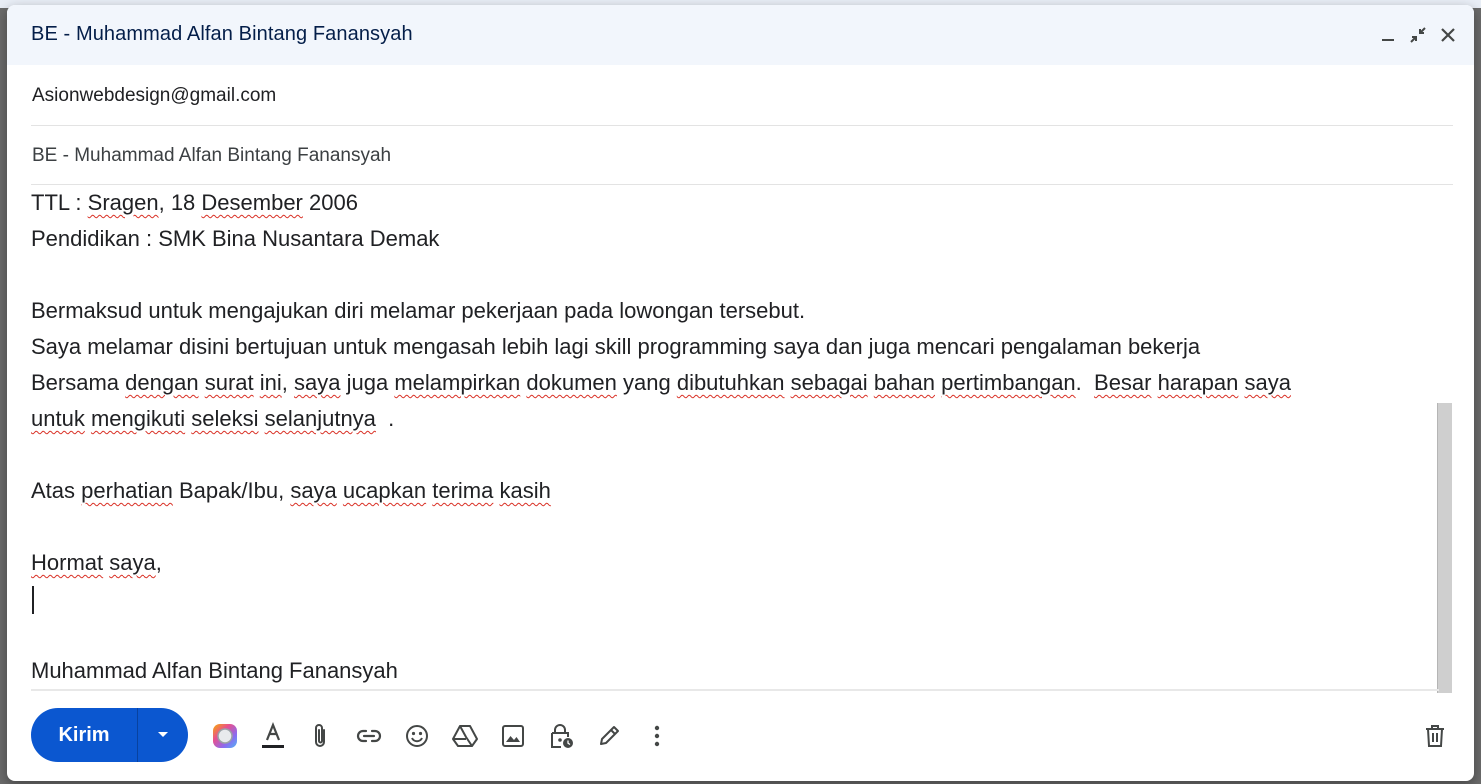 Image resolution: width=1481 pixels, height=784 pixels. Describe the element at coordinates (33, 600) in the screenshot. I see `text-cursor` at that location.